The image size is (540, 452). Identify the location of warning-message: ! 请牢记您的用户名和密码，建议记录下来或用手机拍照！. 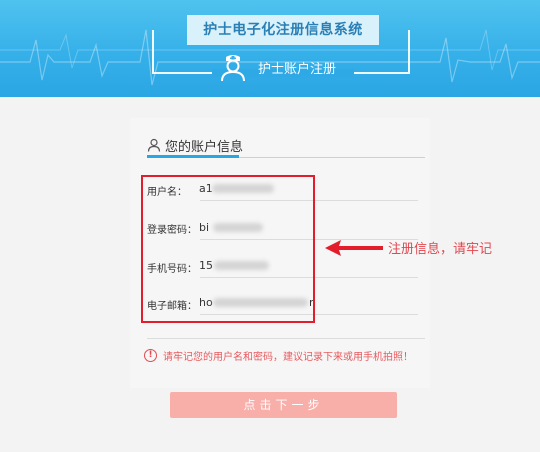
(278, 355).